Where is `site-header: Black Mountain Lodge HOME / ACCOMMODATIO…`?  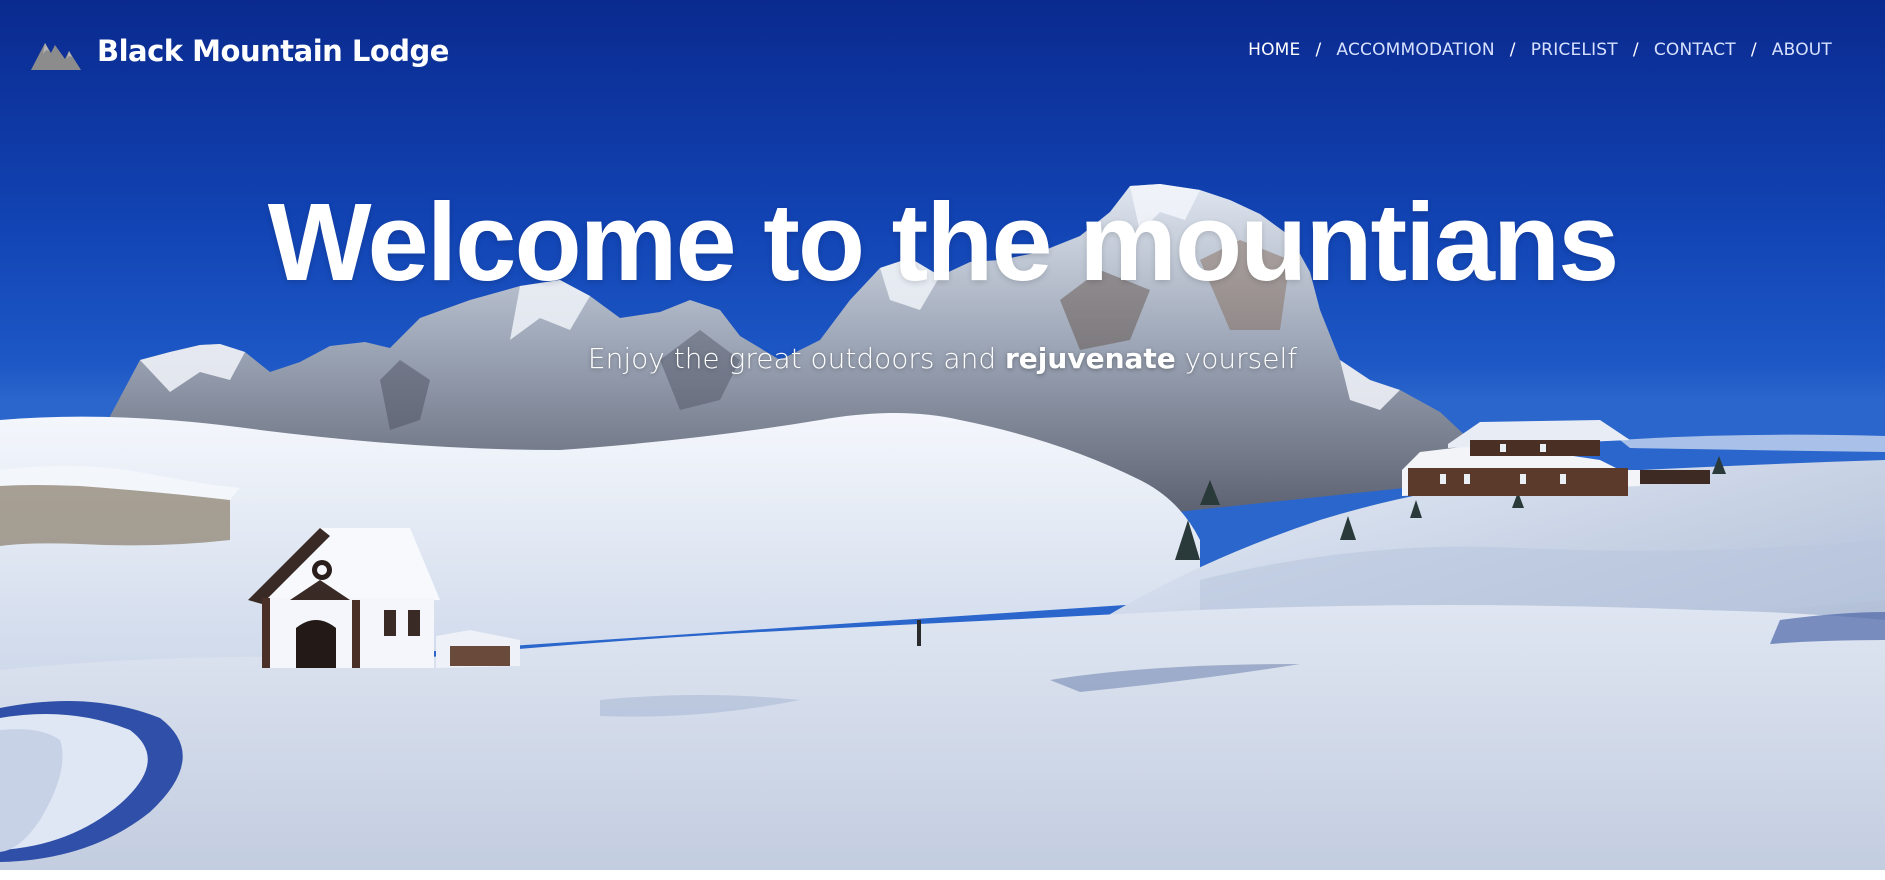 site-header: Black Mountain Lodge HOME / ACCOMMODATIO… is located at coordinates (942, 52).